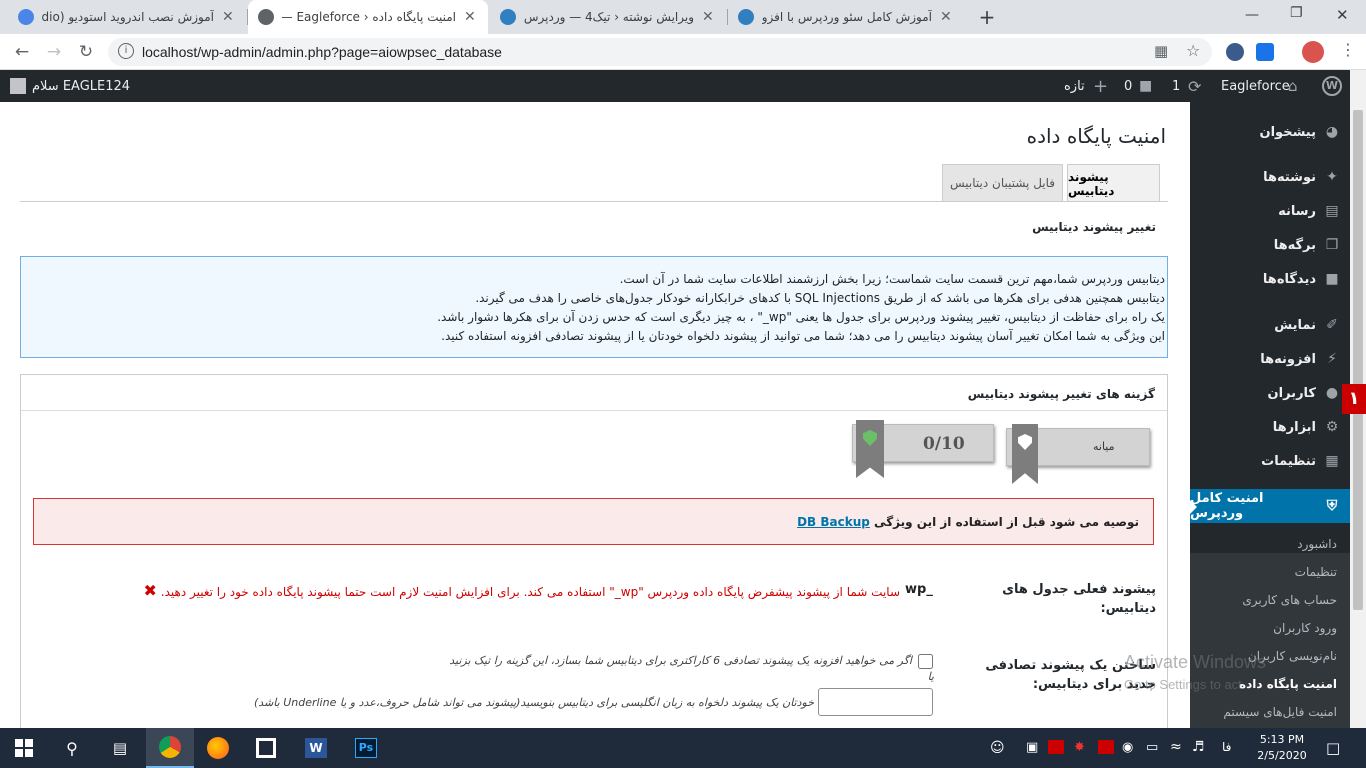  Describe the element at coordinates (1198, 747) in the screenshot. I see `volume-icon: ♬` at that location.